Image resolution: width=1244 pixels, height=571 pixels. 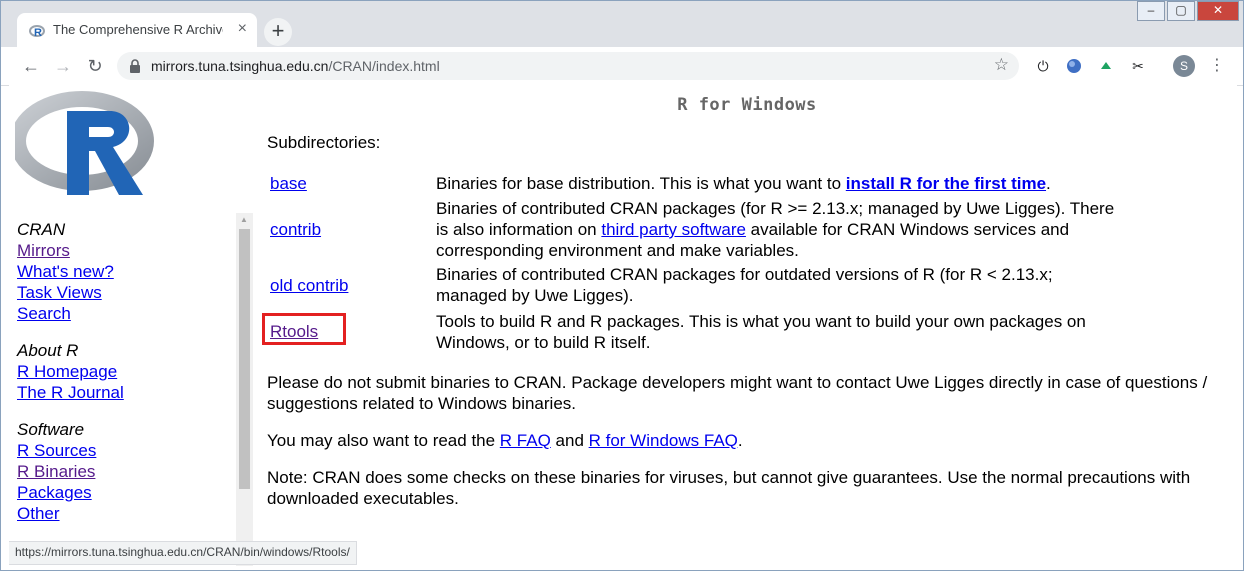 I want to click on forward-icon: →, so click(x=63, y=66).